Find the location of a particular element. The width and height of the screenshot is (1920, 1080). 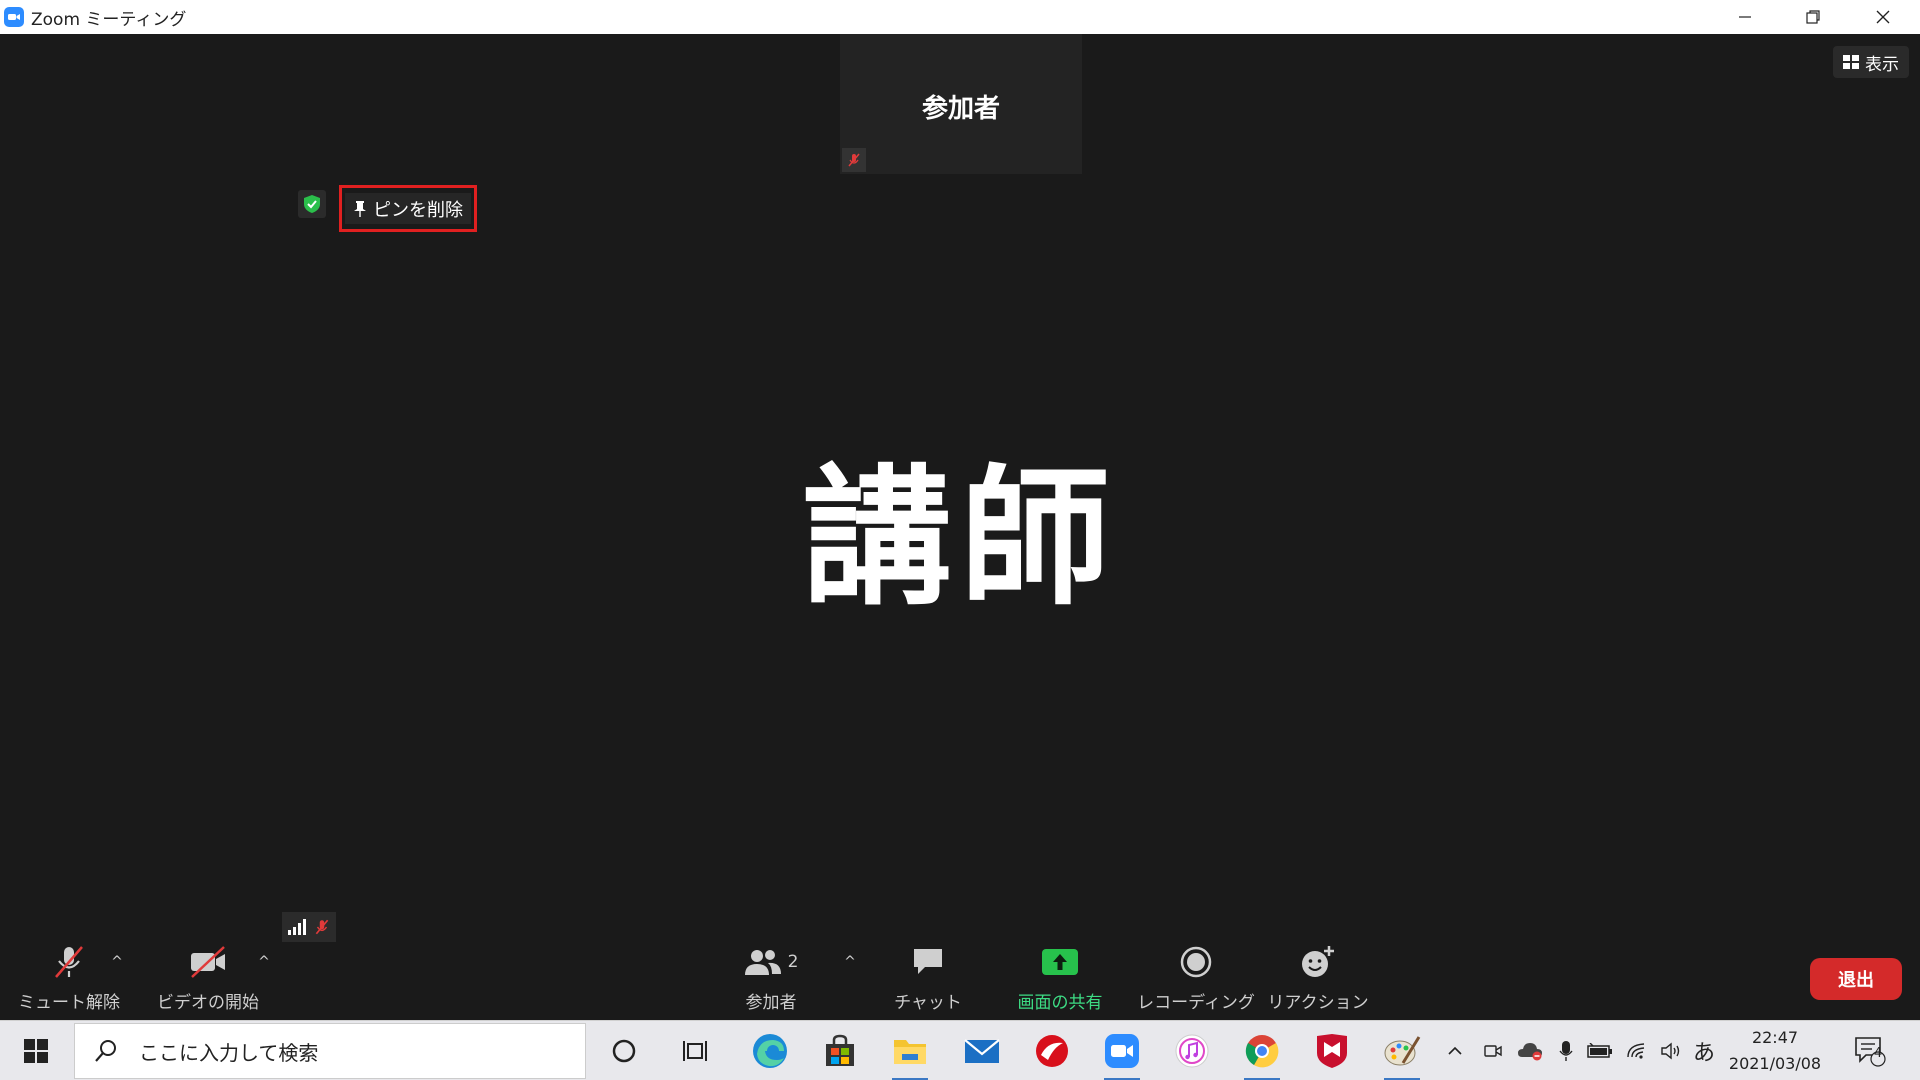

edge-browser-icon is located at coordinates (770, 1051).